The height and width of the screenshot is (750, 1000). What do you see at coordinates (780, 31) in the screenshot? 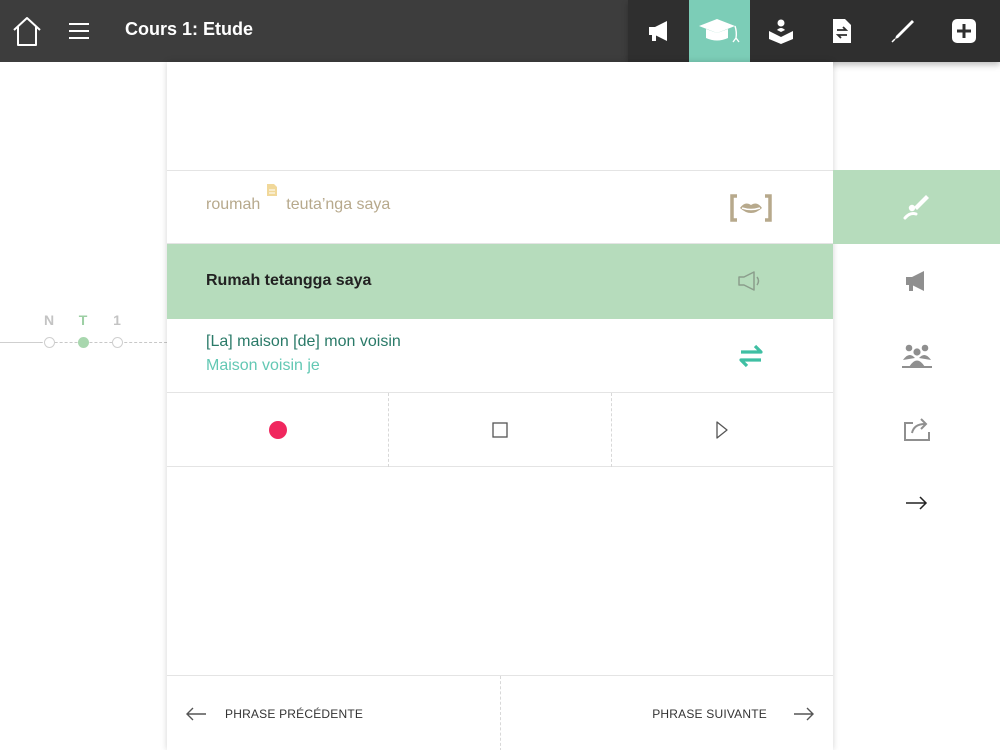
I see `reading-icon` at bounding box center [780, 31].